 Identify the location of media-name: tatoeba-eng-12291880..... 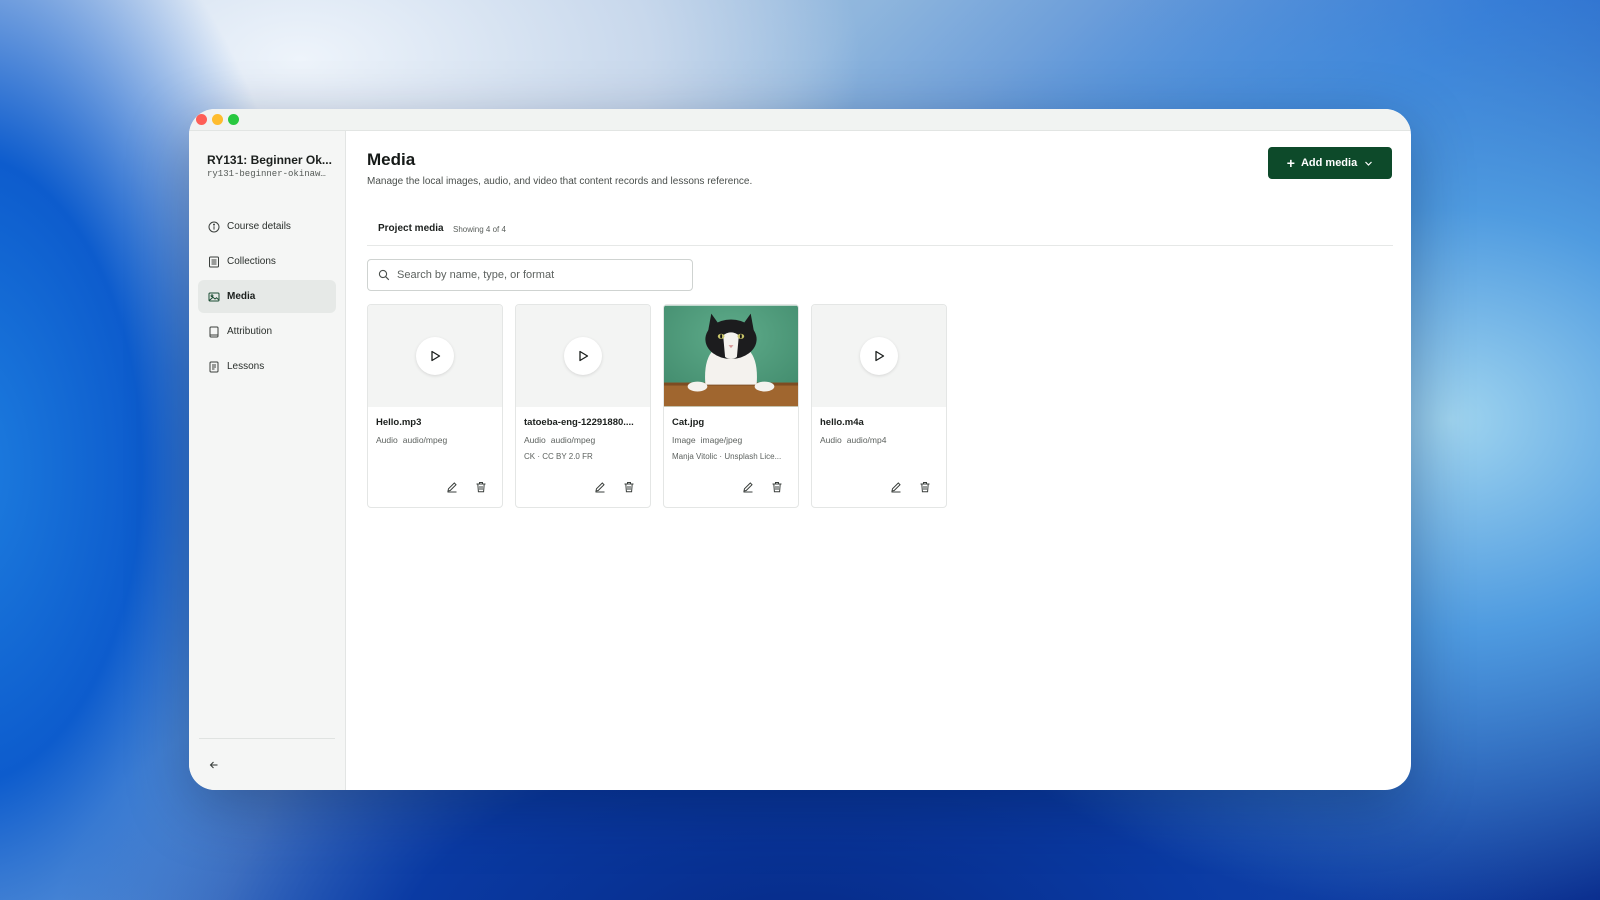
(579, 422).